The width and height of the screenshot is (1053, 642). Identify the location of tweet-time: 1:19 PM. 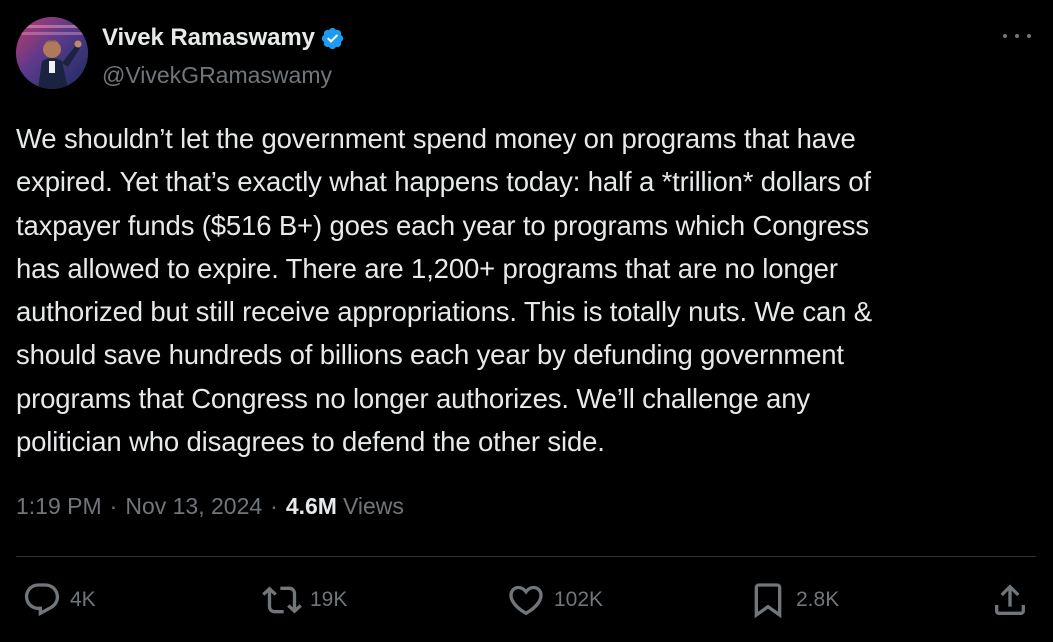
(59, 506).